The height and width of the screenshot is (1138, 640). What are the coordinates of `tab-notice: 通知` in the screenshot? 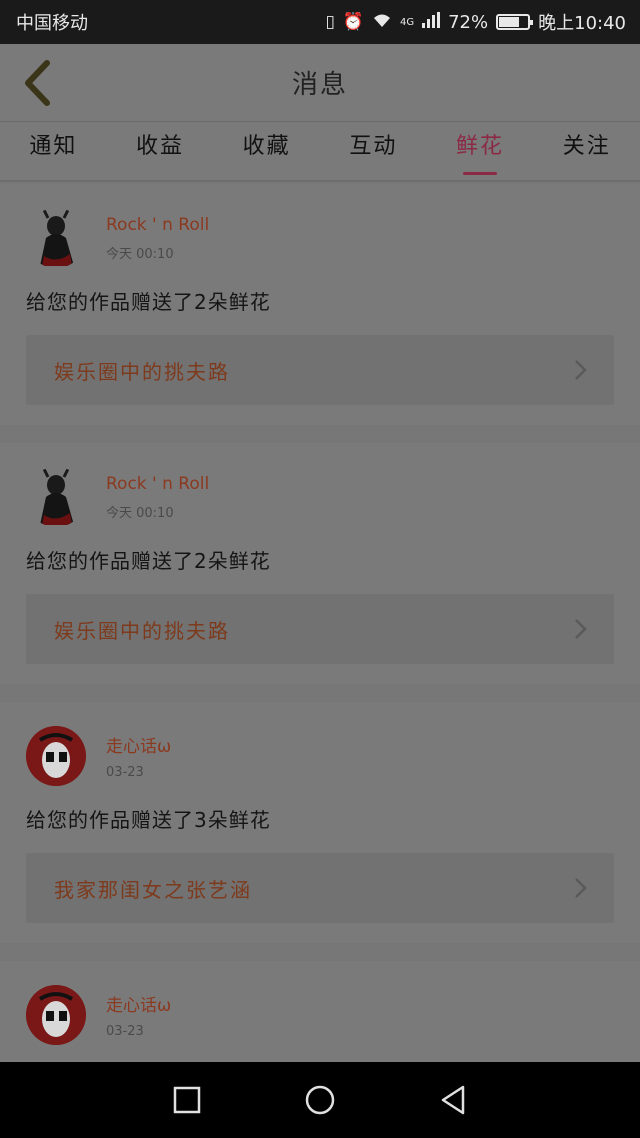 It's located at (53, 151).